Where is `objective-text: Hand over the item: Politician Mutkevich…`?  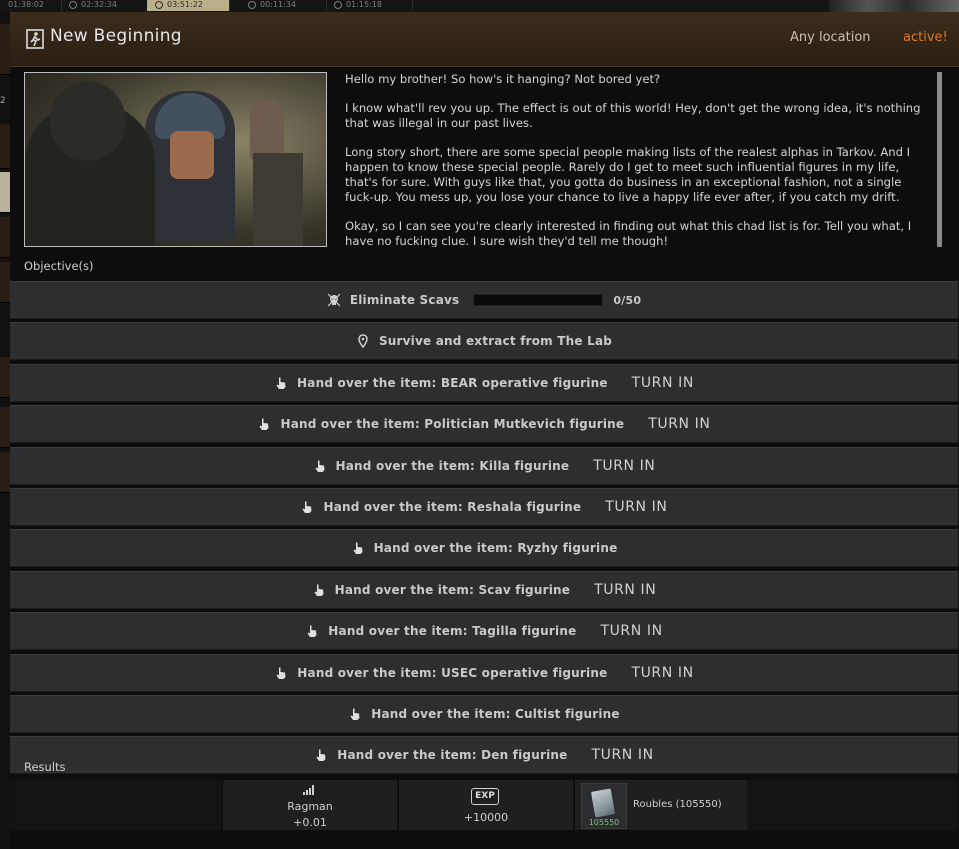 objective-text: Hand over the item: Politician Mutkevich… is located at coordinates (452, 424).